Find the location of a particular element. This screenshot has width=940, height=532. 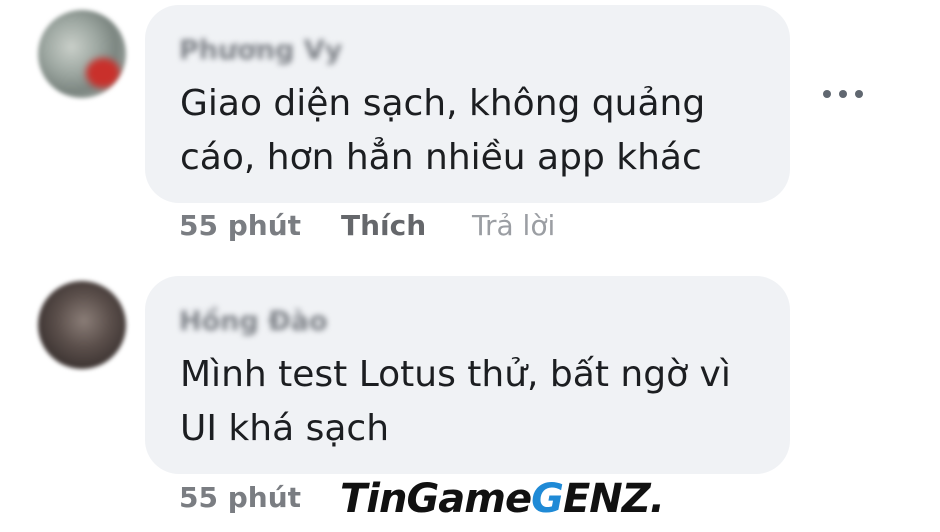

comment-author: Phương Vy is located at coordinates (260, 50).